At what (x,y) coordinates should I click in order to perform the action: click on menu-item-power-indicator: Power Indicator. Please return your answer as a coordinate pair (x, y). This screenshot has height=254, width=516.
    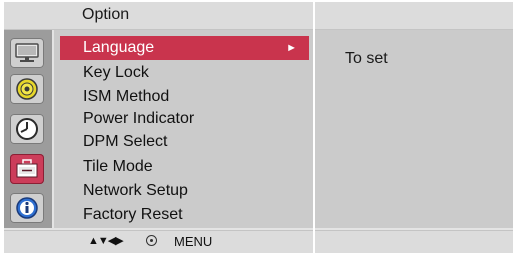
    Looking at the image, I should click on (184, 119).